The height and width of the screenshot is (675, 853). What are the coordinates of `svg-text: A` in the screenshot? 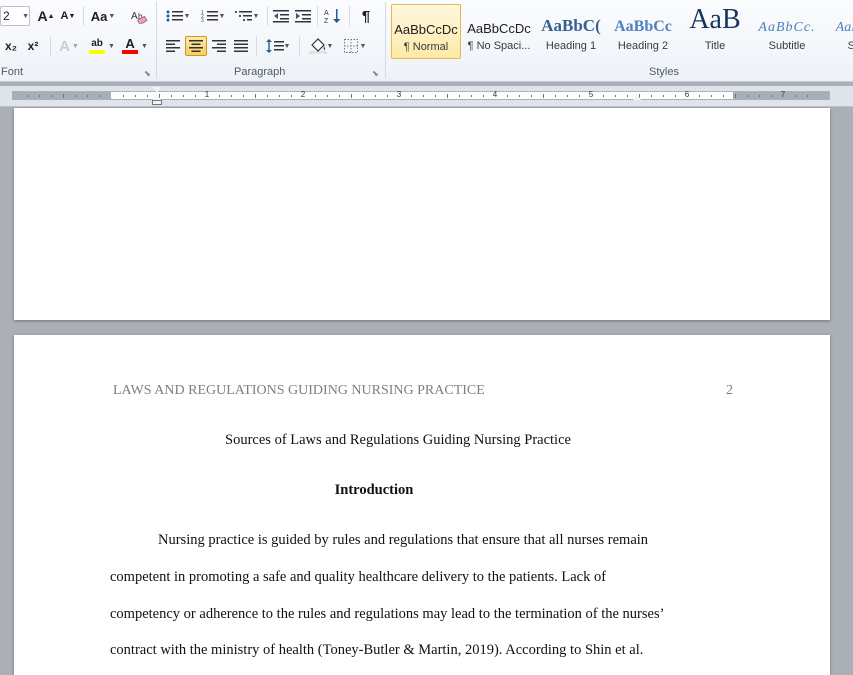 It's located at (326, 13).